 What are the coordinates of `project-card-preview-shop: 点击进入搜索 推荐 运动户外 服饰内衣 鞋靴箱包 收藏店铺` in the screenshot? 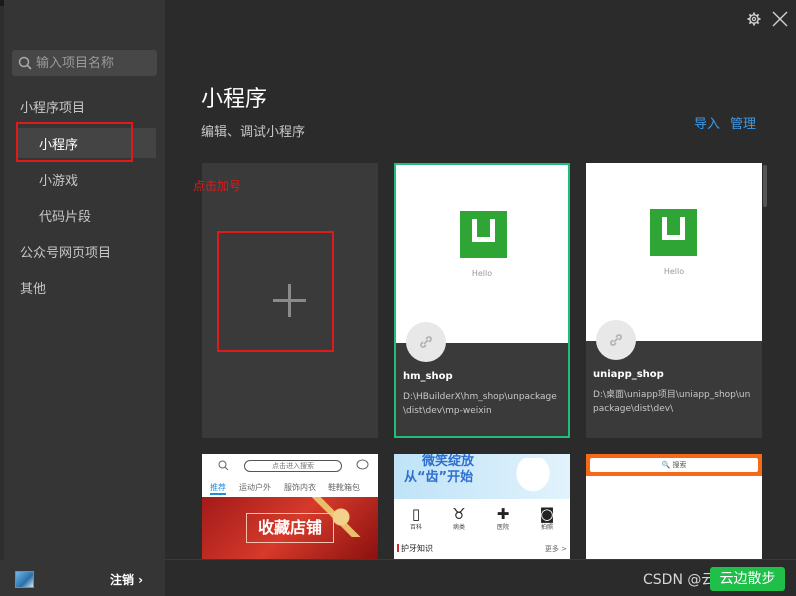 It's located at (290, 506).